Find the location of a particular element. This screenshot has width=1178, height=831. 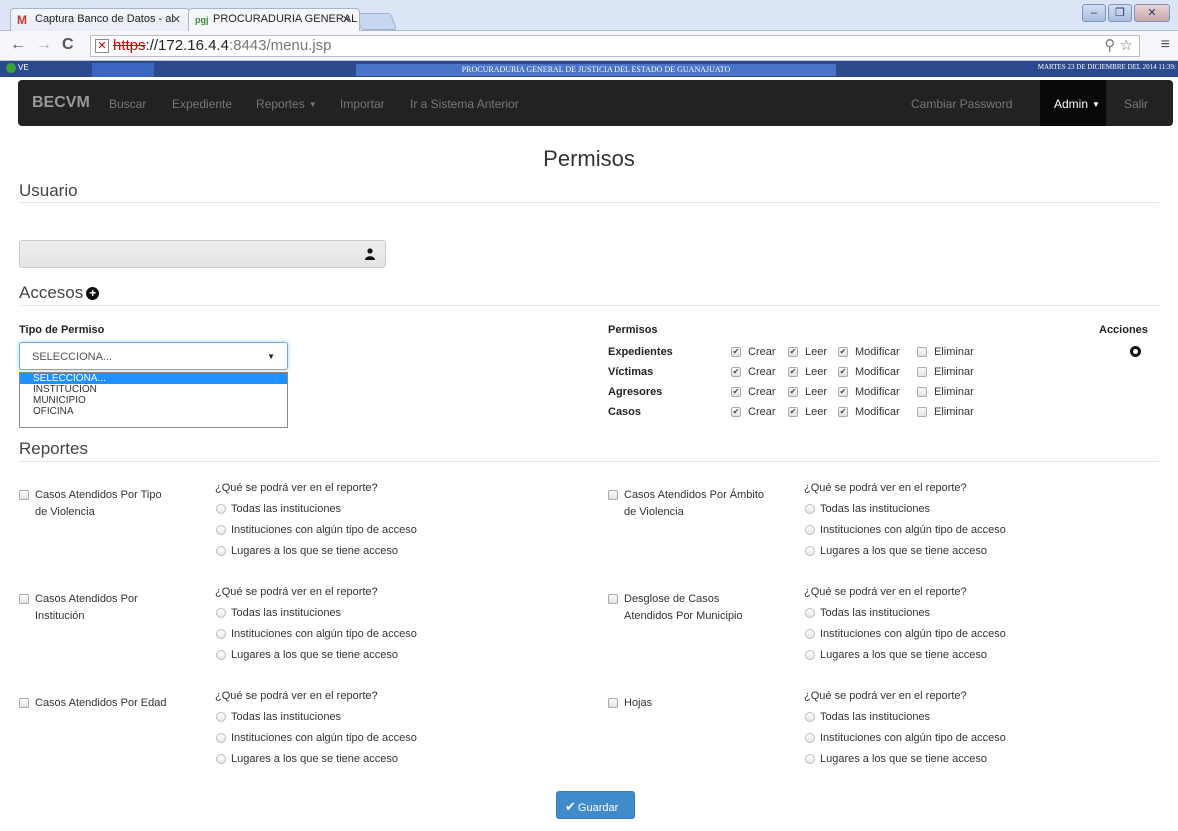

option-institucion: INSTITUCIÓN is located at coordinates (153, 389).